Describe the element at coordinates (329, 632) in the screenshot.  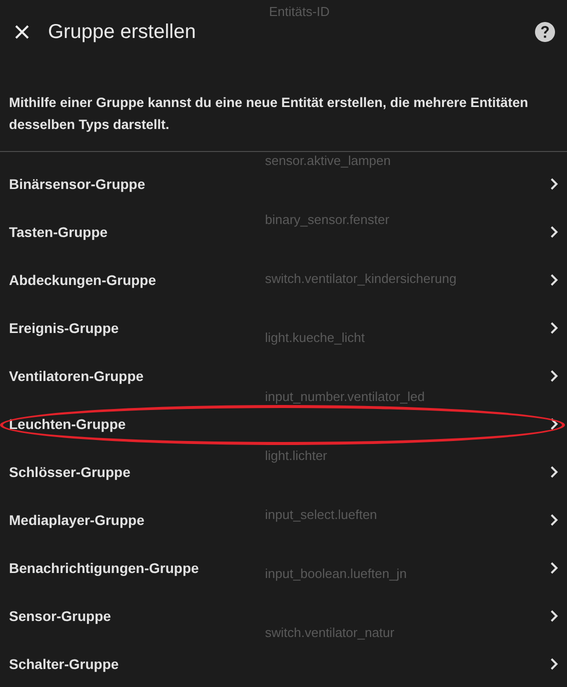
I see `entity-id: switch.ventilator_natur` at that location.